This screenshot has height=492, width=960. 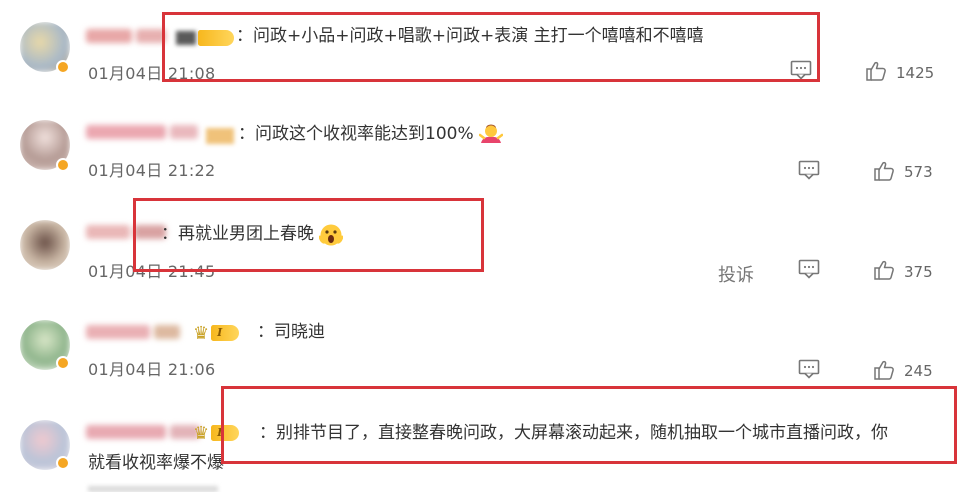 What do you see at coordinates (915, 73) in the screenshot?
I see `like-count: 1425` at bounding box center [915, 73].